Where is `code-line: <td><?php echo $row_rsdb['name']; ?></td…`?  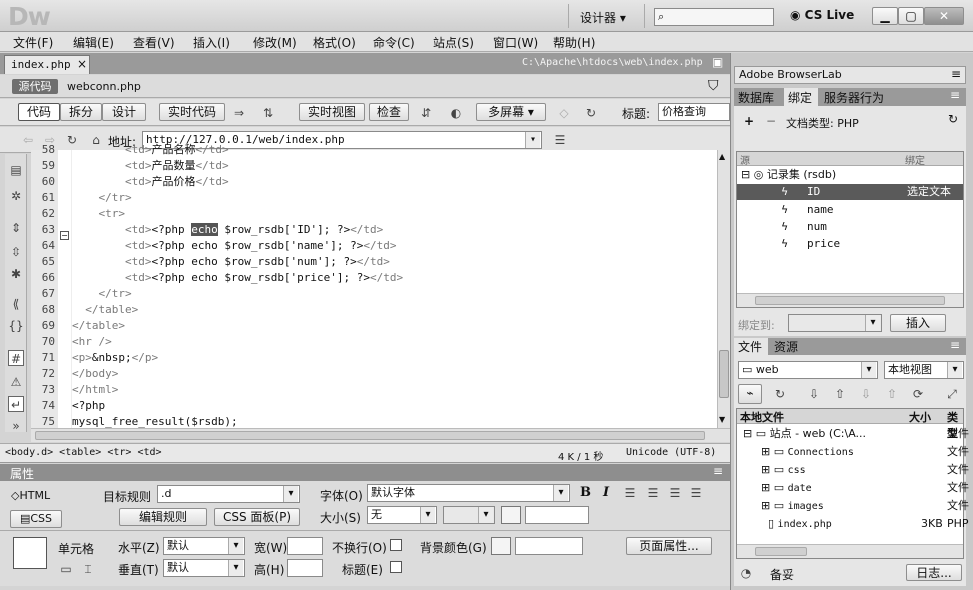 code-line: <td><?php echo $row_rsdb['name']; ?></td… is located at coordinates (234, 246).